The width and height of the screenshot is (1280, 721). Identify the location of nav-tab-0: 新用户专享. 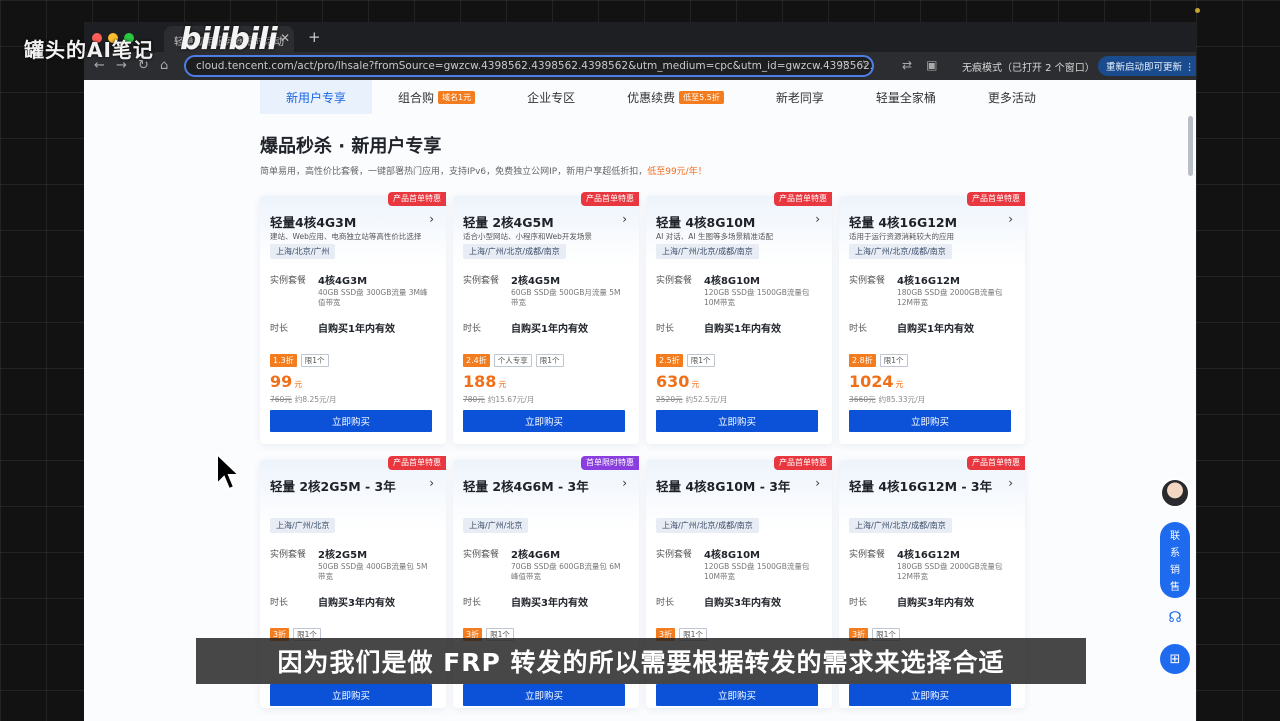
(316, 97).